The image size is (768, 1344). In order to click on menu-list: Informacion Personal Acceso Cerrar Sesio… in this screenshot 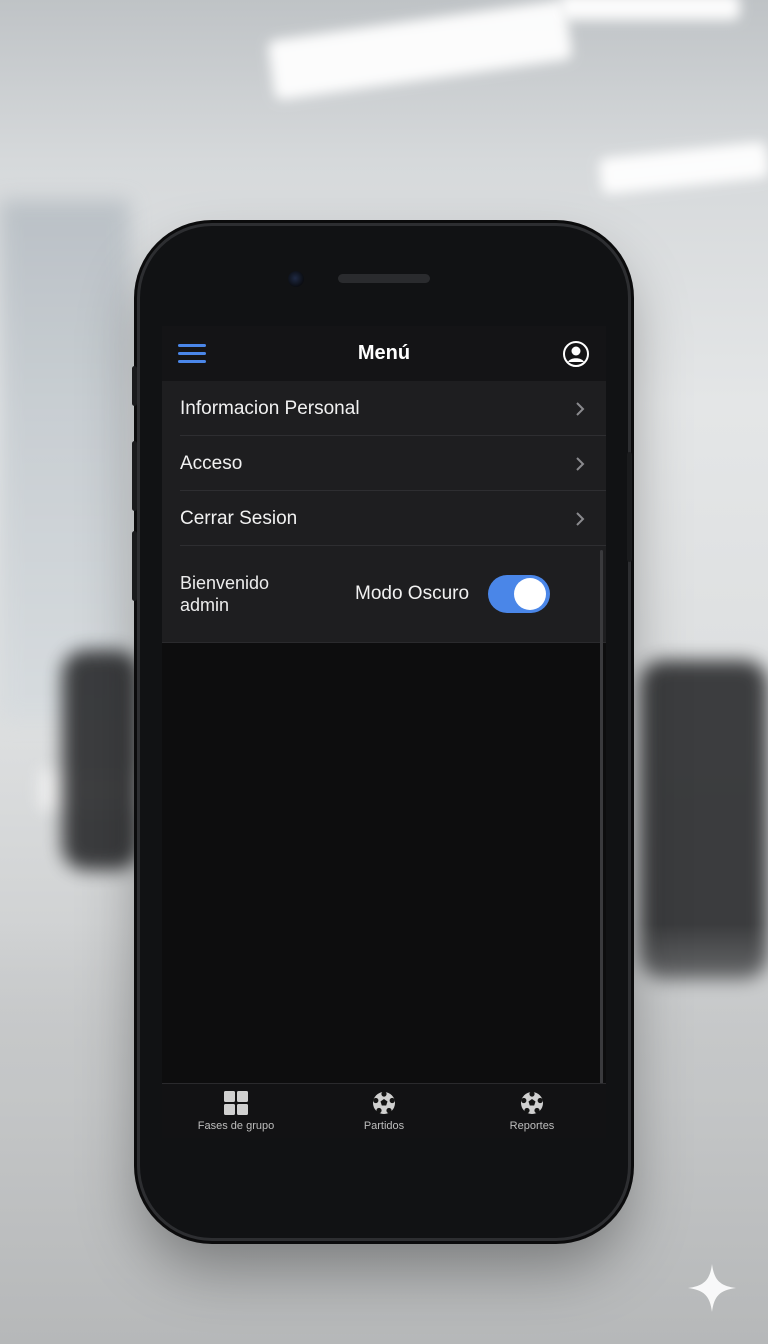, I will do `click(384, 512)`.